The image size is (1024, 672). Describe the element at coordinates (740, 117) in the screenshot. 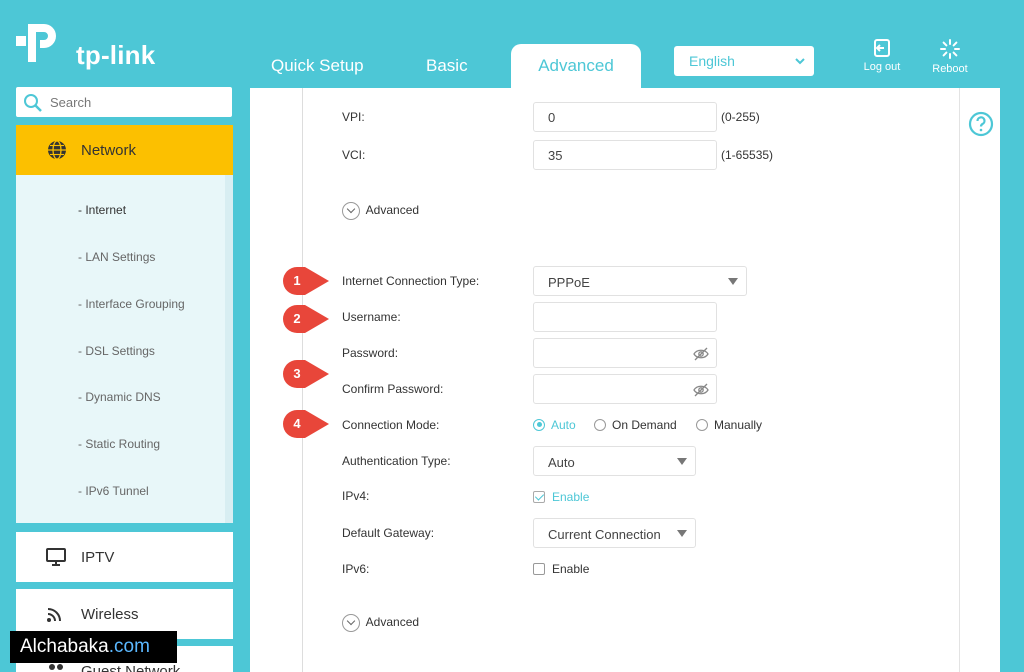

I see `vpi-range-hint: (0-255)` at that location.